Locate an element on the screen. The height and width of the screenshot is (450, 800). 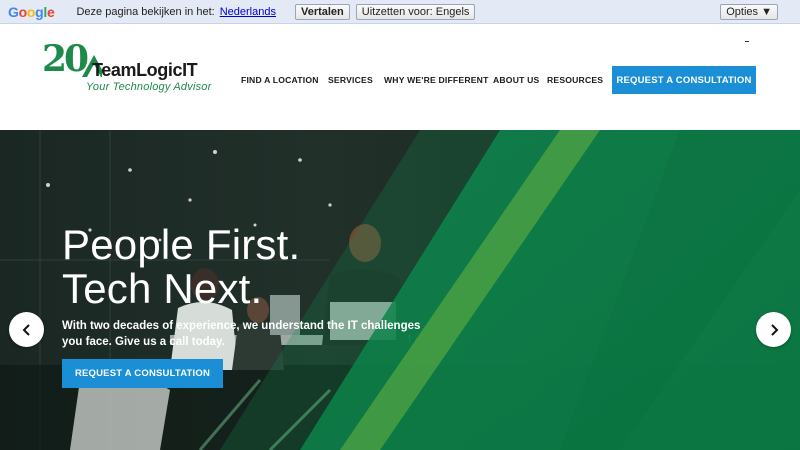
hero-request-consultation-button: REQUEST A CONSULTATION is located at coordinates (142, 373).